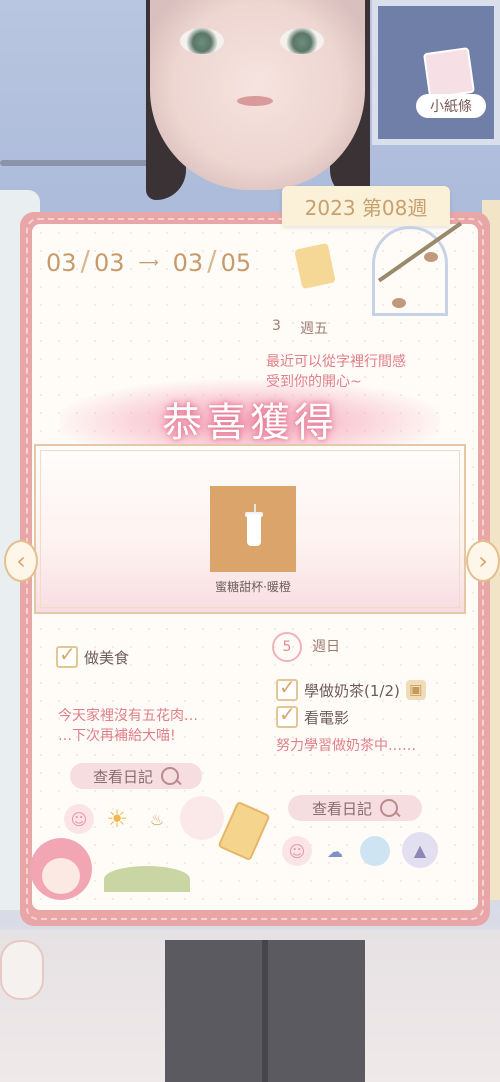  What do you see at coordinates (415, 690) in the screenshot?
I see `gift-icon: ▣` at bounding box center [415, 690].